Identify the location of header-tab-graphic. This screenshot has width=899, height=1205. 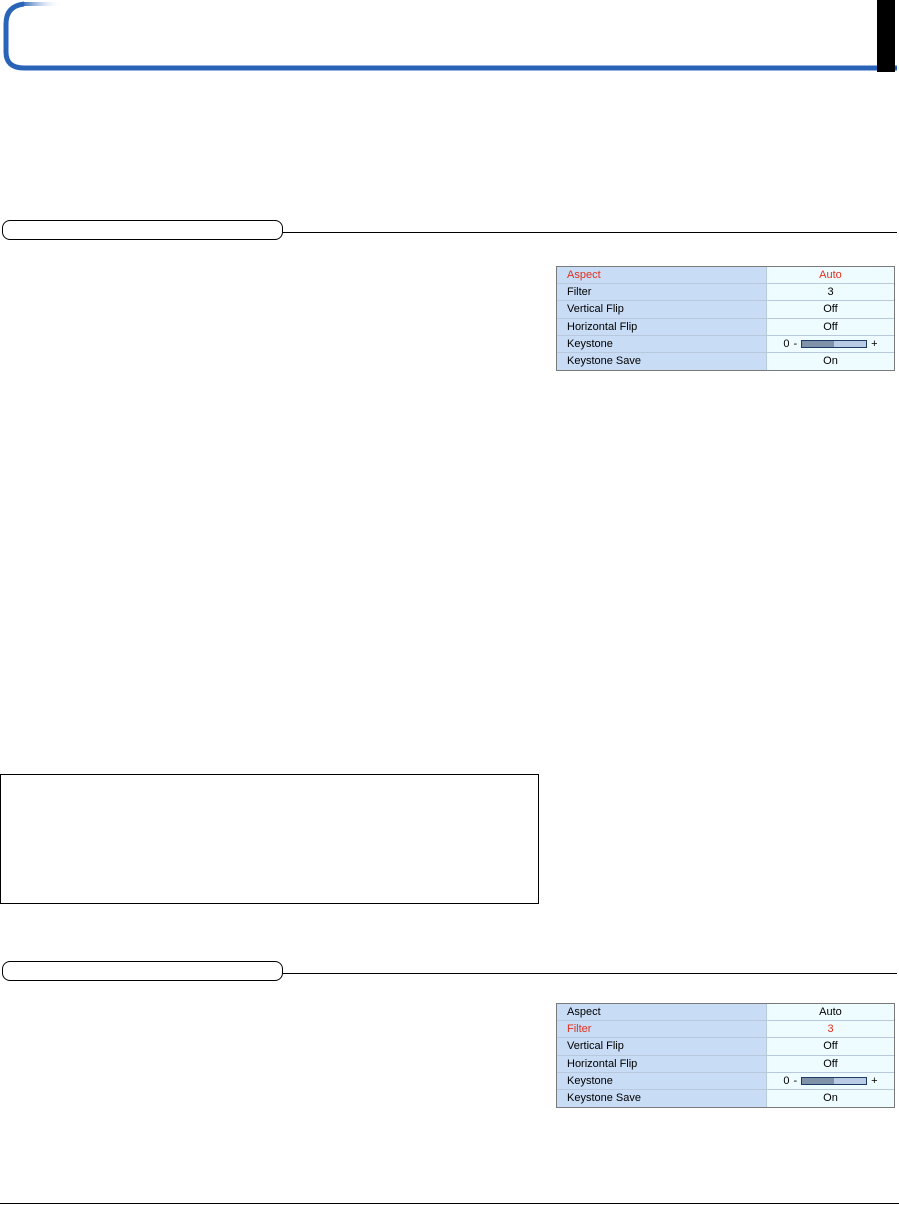
(450, 36).